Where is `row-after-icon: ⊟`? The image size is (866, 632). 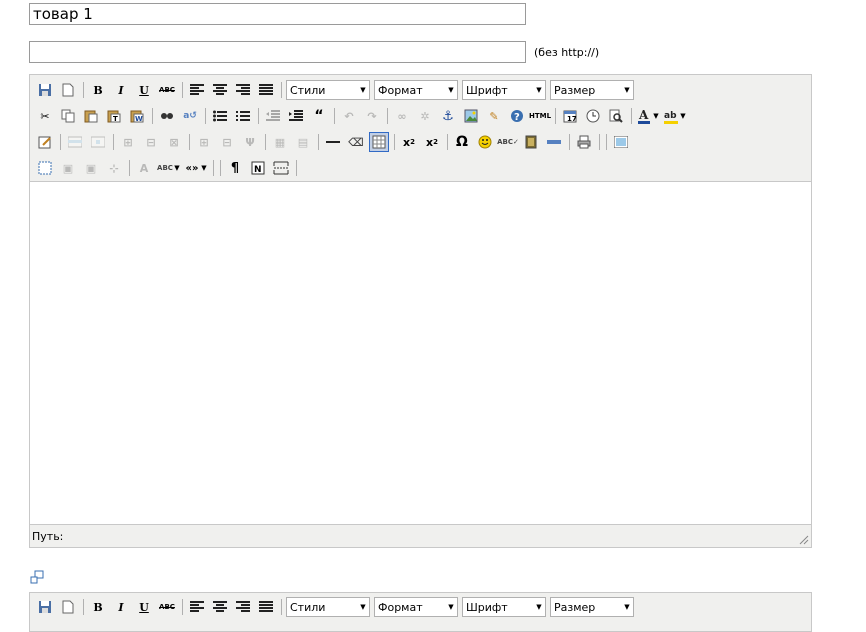
row-after-icon: ⊟ is located at coordinates (151, 142).